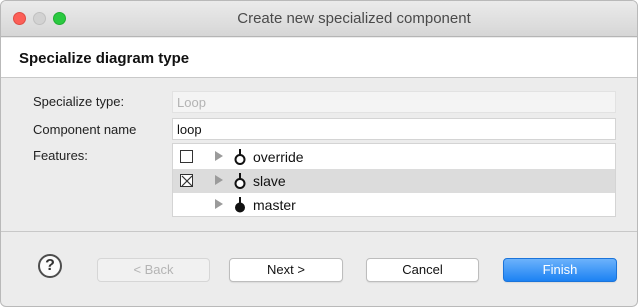  I want to click on features-label: Features:, so click(60, 155).